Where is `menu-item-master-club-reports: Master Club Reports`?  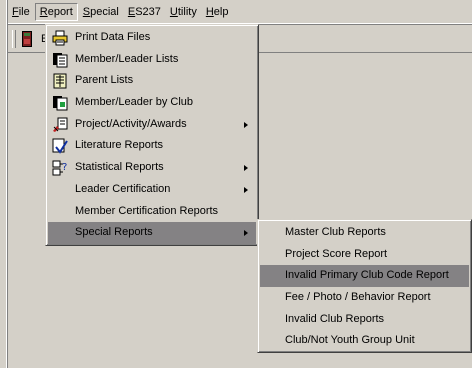
menu-item-master-club-reports: Master Club Reports is located at coordinates (364, 233).